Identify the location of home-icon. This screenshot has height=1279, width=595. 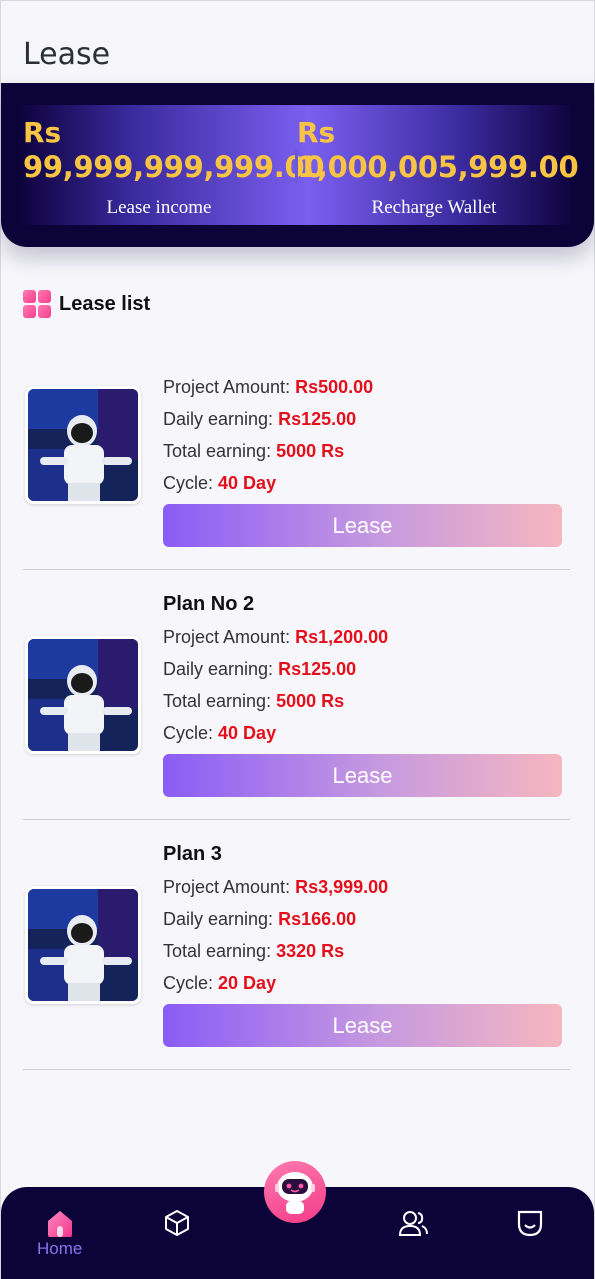
(60, 1224).